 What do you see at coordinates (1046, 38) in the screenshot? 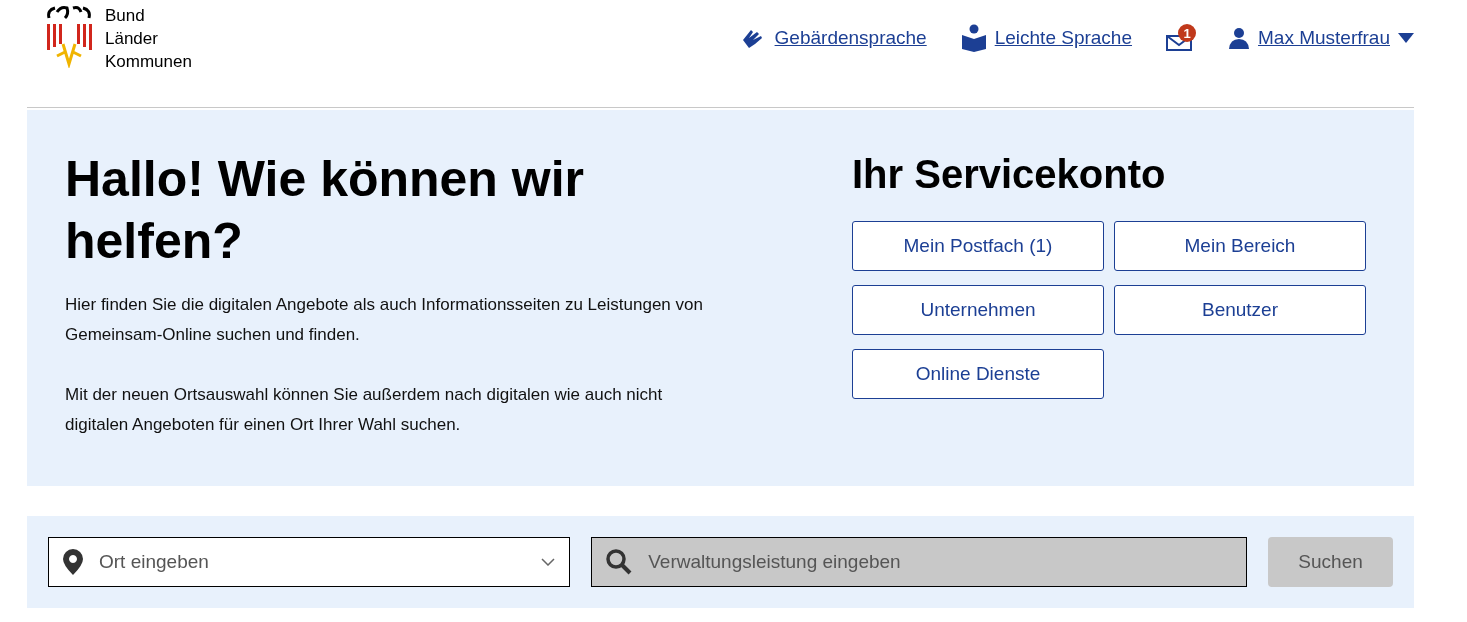
I see `header-link: Leichte Sprache` at bounding box center [1046, 38].